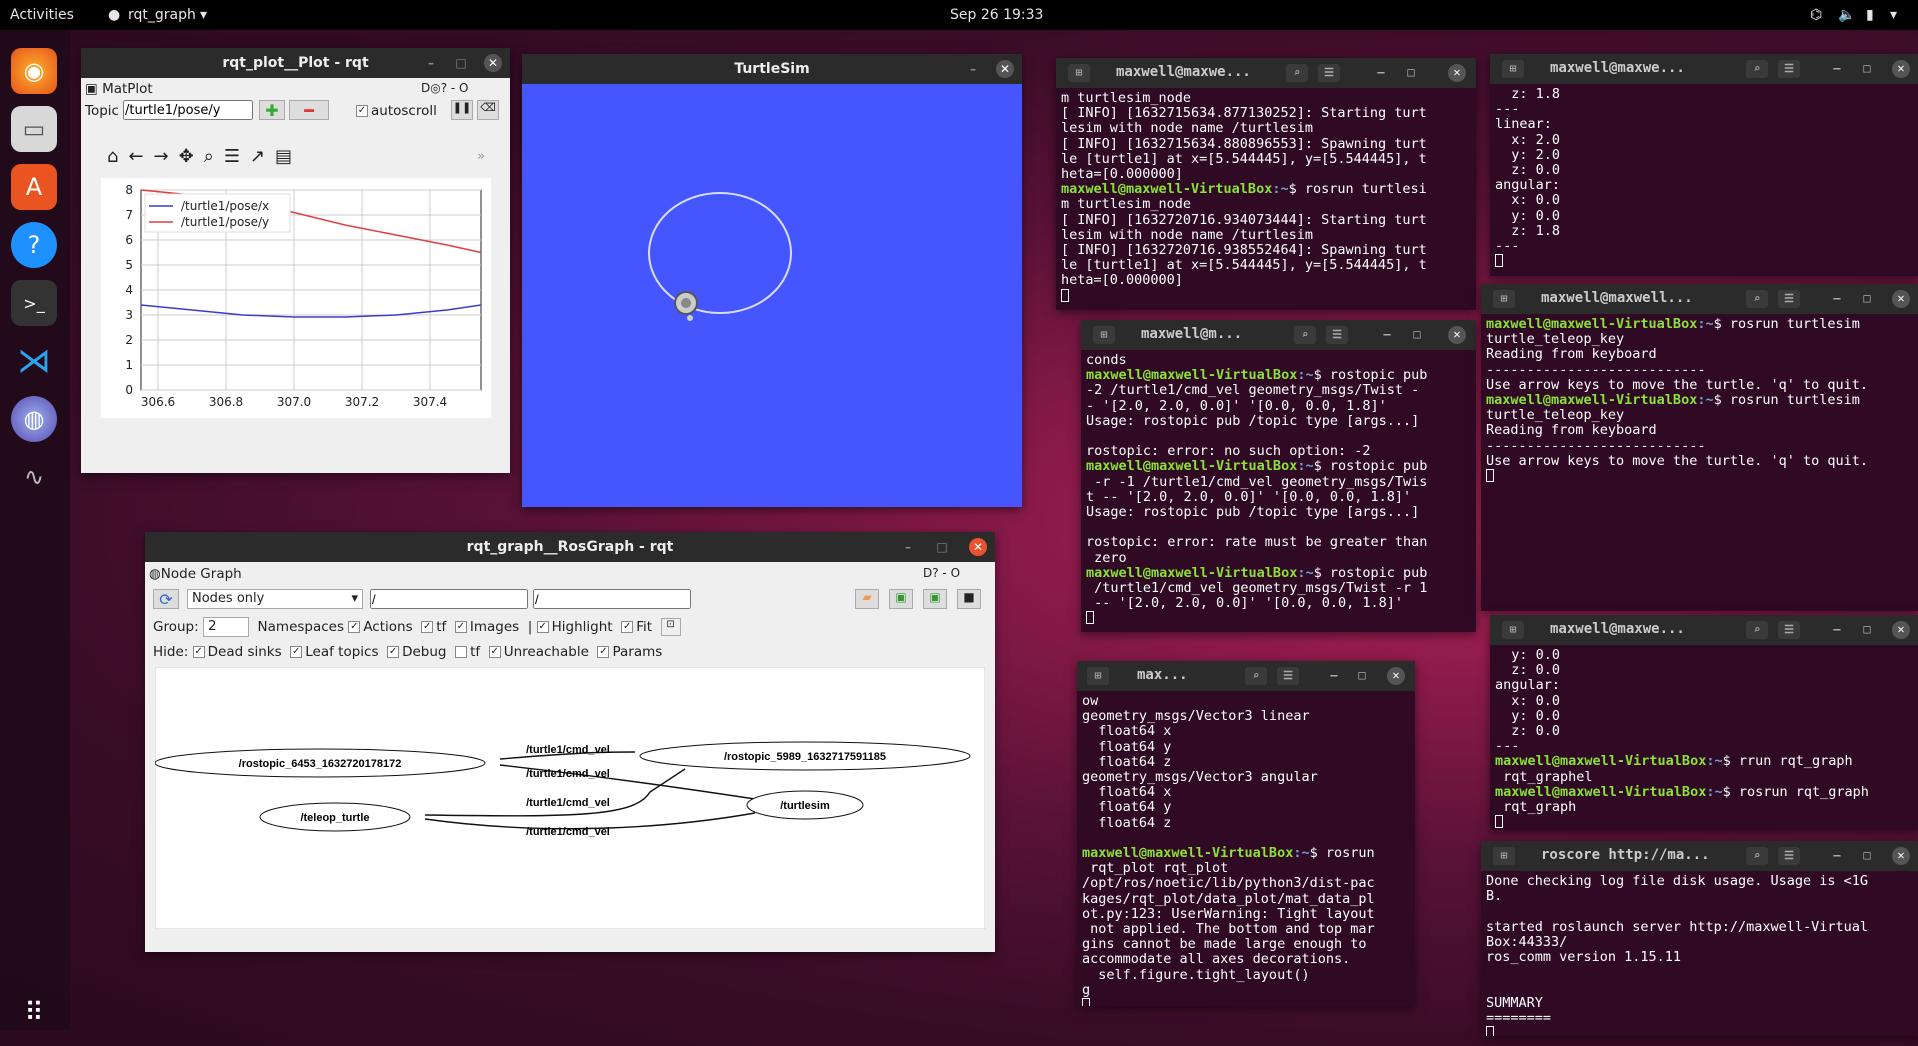 The height and width of the screenshot is (1046, 1918). I want to click on unreachable-checkbox: ✓, so click(494, 652).